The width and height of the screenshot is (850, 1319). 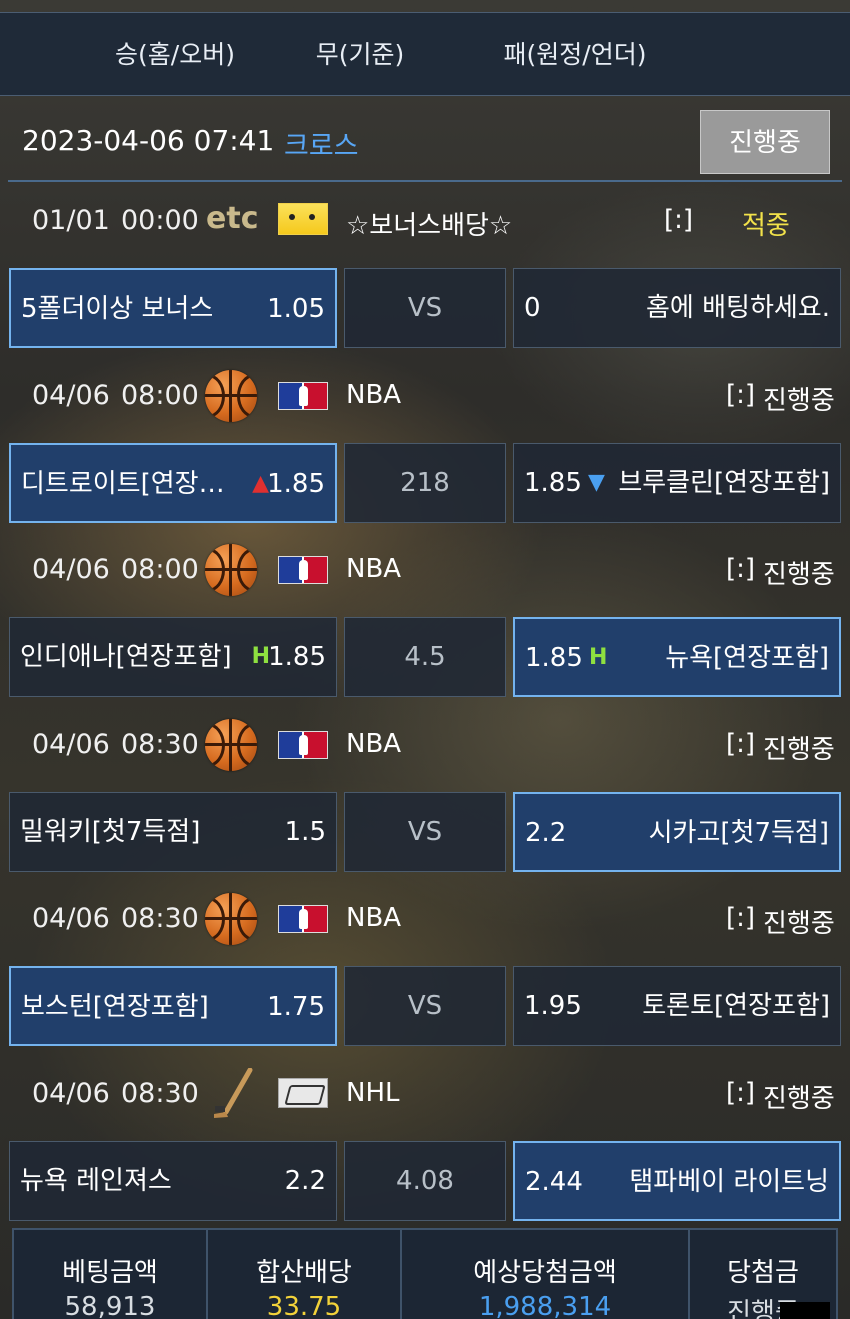 I want to click on away-odds-button: 브루클린[연장포함] 1.85 ▼, so click(x=677, y=483).